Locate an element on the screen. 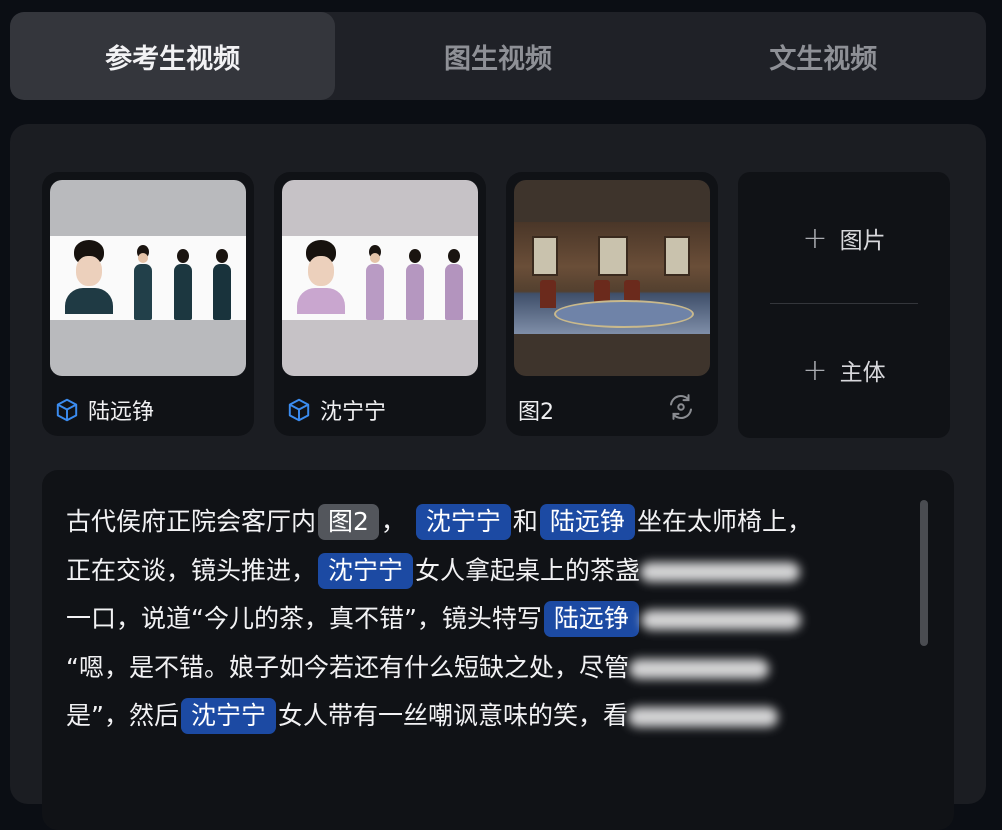  tab-text-video: 文生视频 is located at coordinates (823, 56).